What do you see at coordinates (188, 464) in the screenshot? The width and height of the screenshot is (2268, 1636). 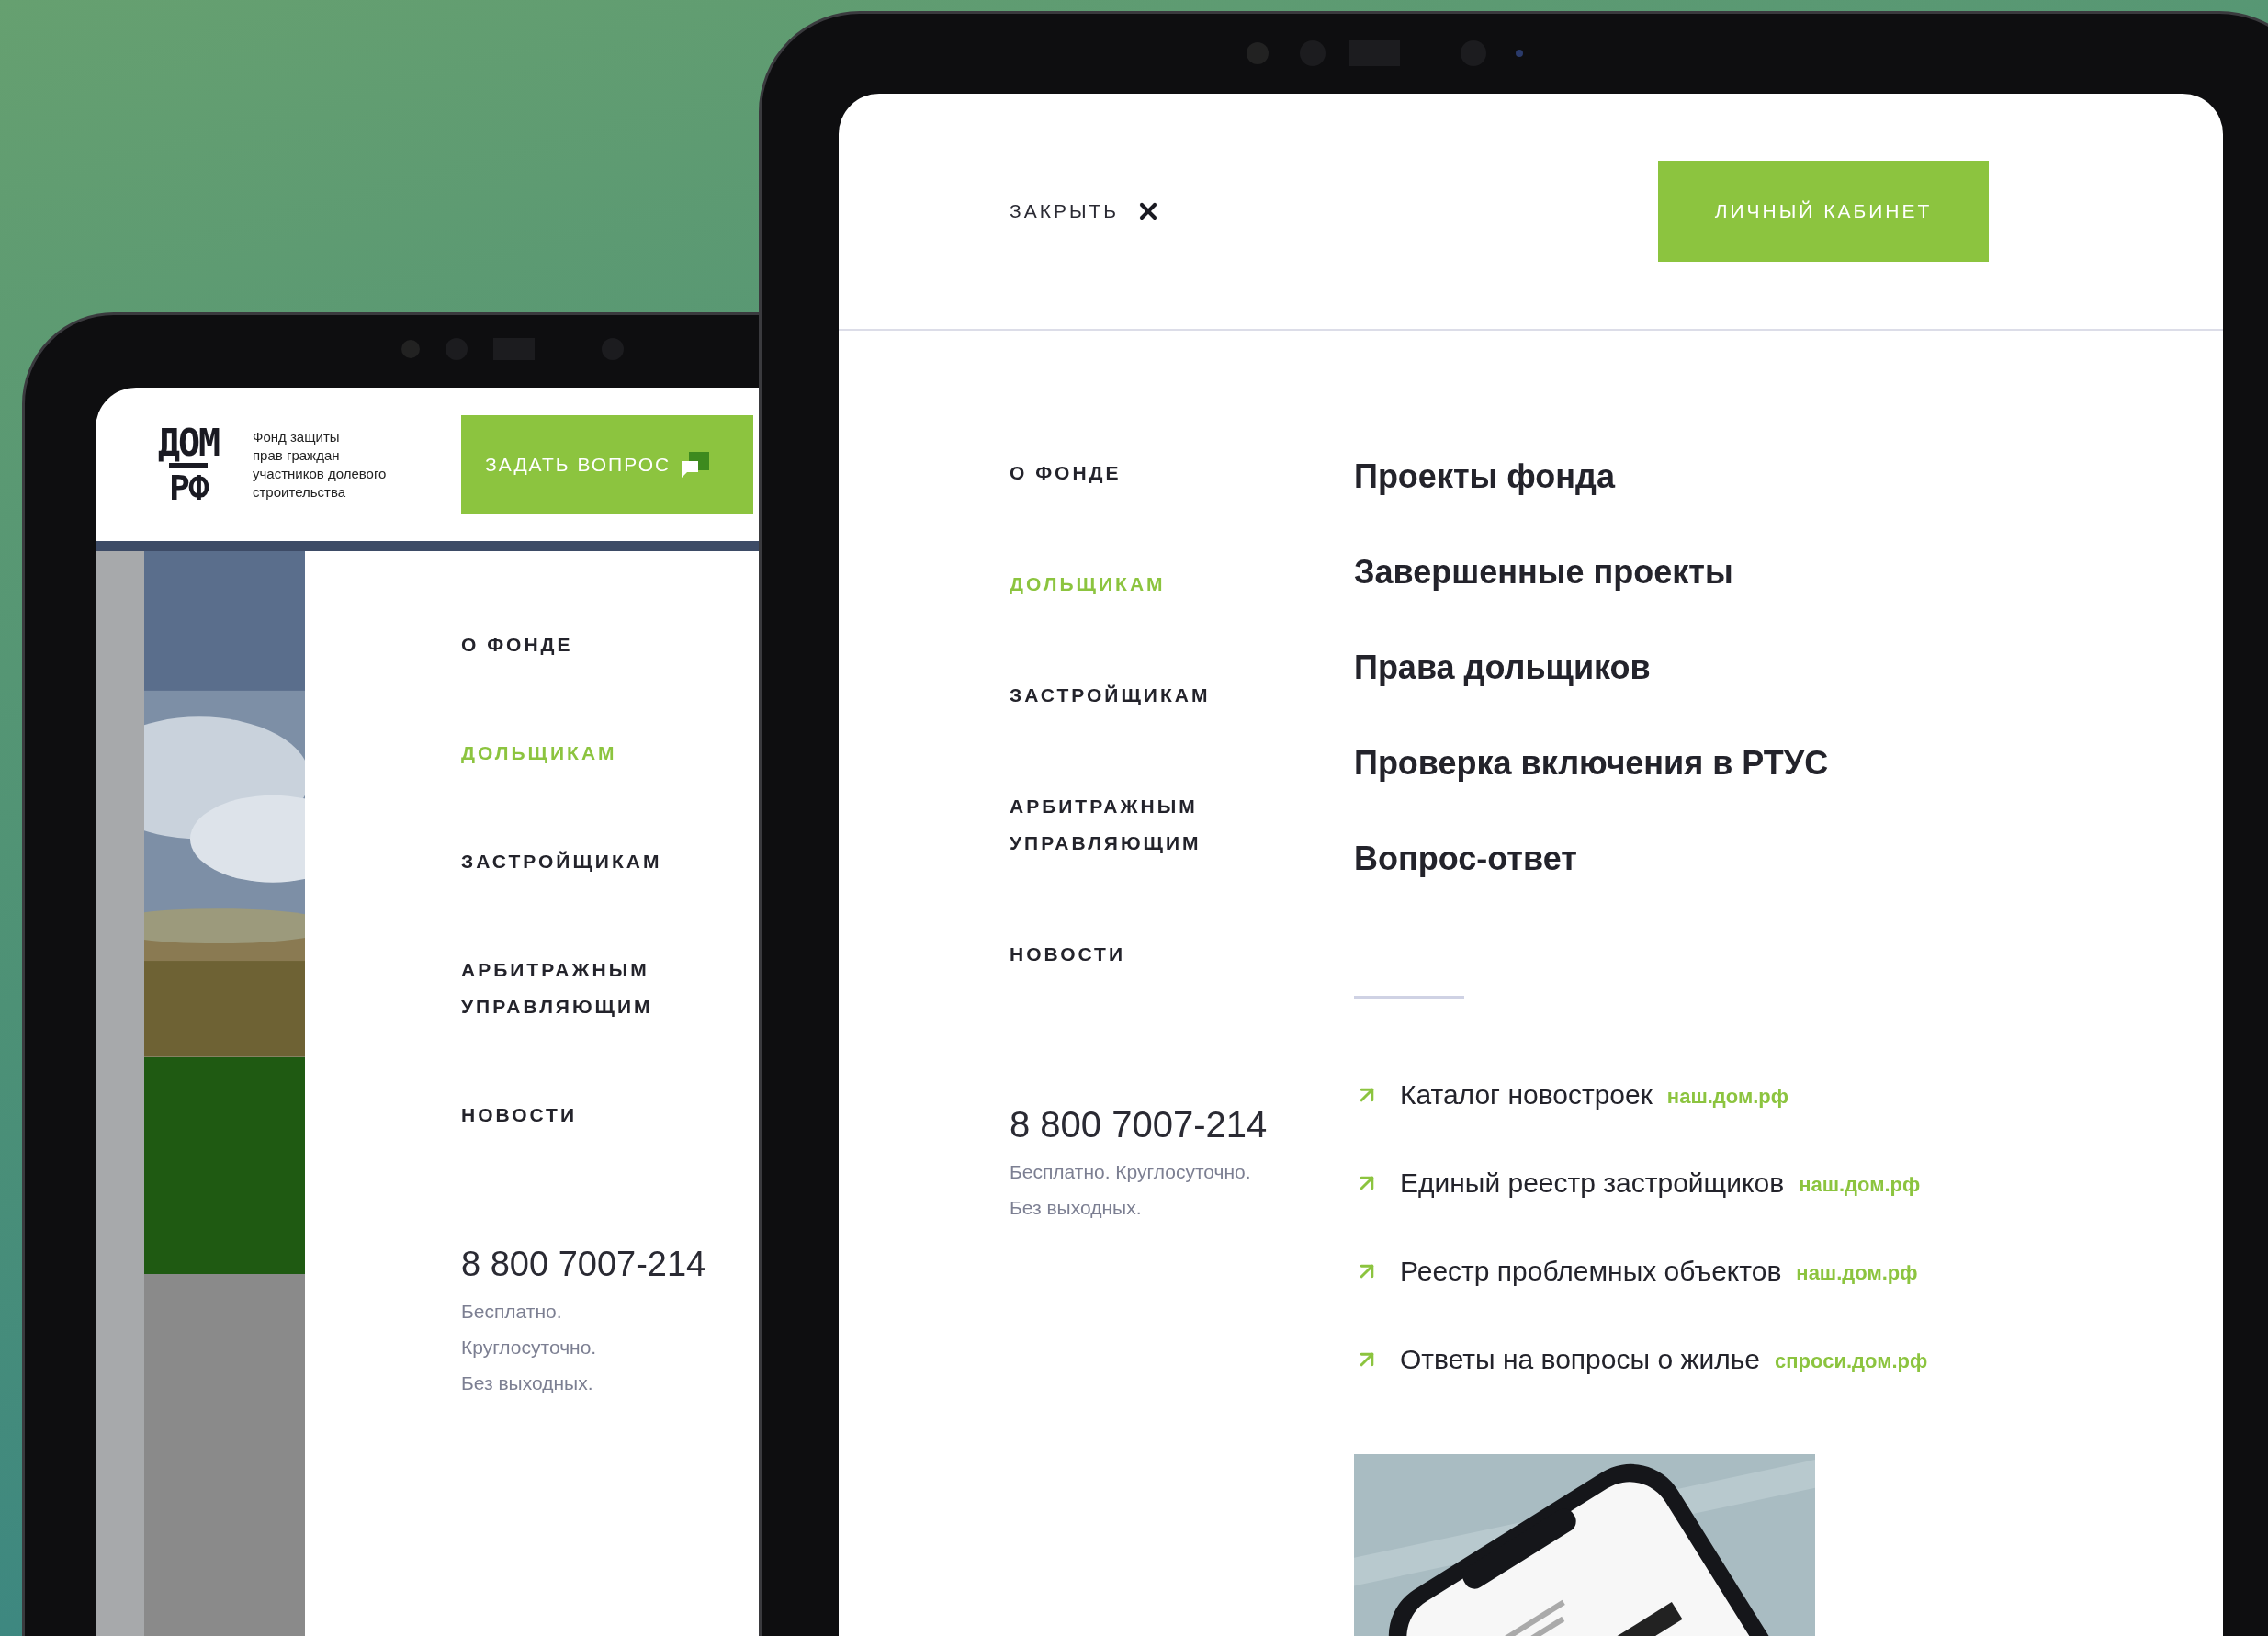 I see `logo: ДОМ РФ` at bounding box center [188, 464].